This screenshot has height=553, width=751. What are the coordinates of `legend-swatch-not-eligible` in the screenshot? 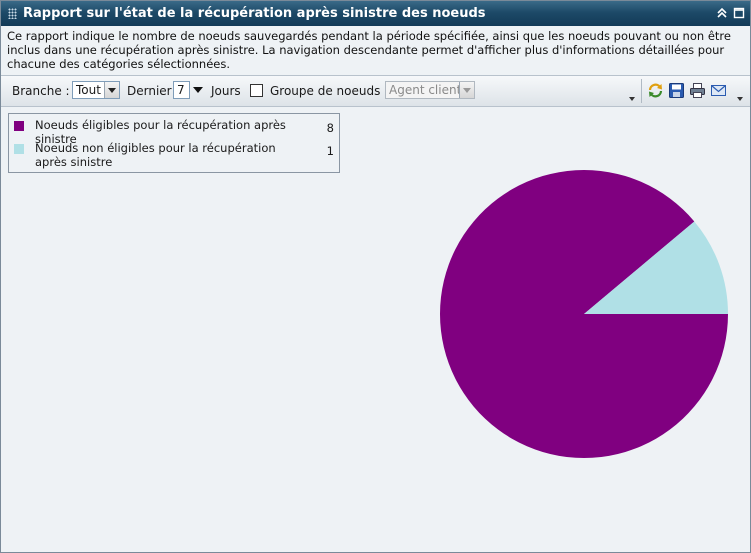 It's located at (19, 149).